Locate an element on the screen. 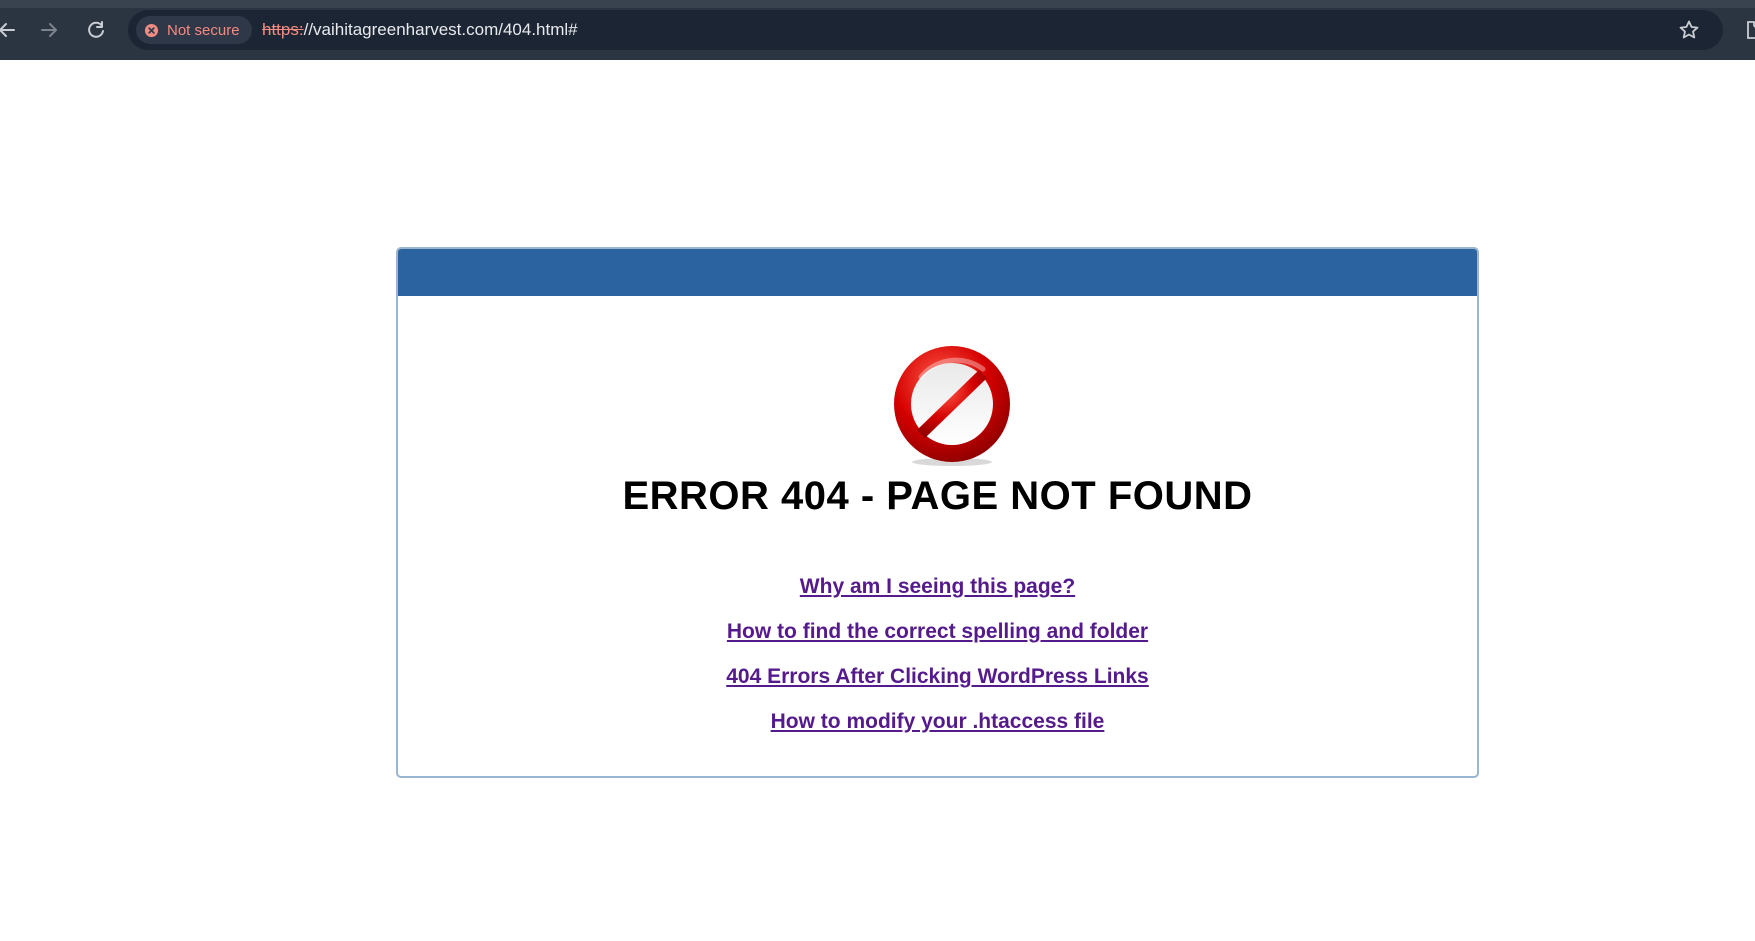 This screenshot has width=1755, height=941. forward-button is located at coordinates (50, 30).